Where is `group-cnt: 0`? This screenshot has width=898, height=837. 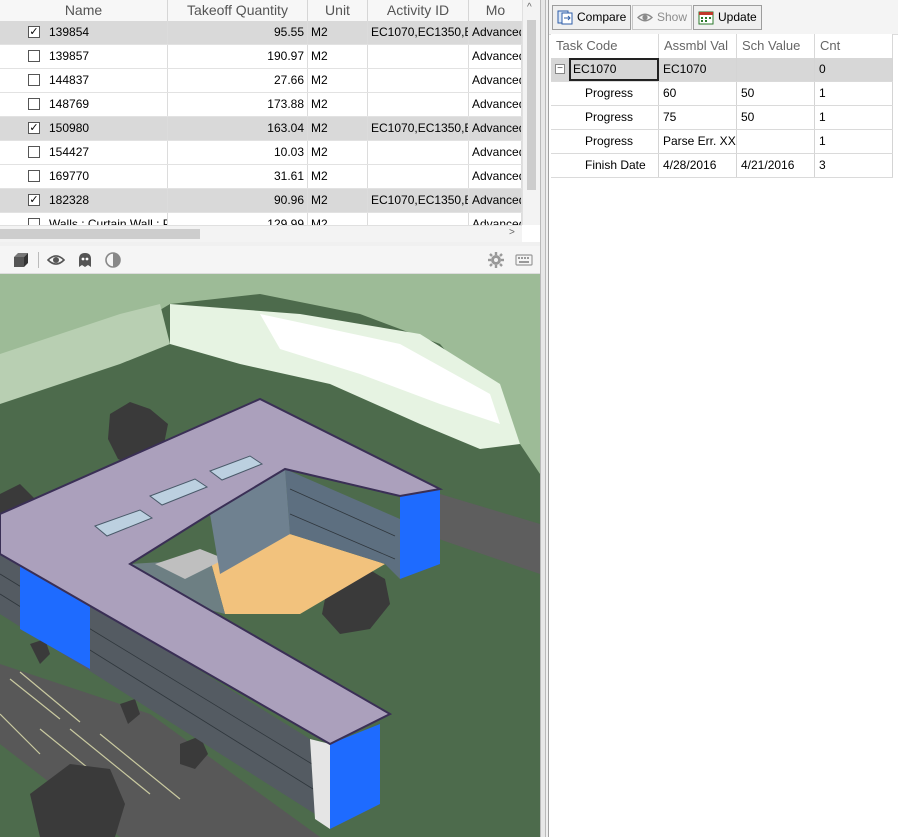 group-cnt: 0 is located at coordinates (854, 69).